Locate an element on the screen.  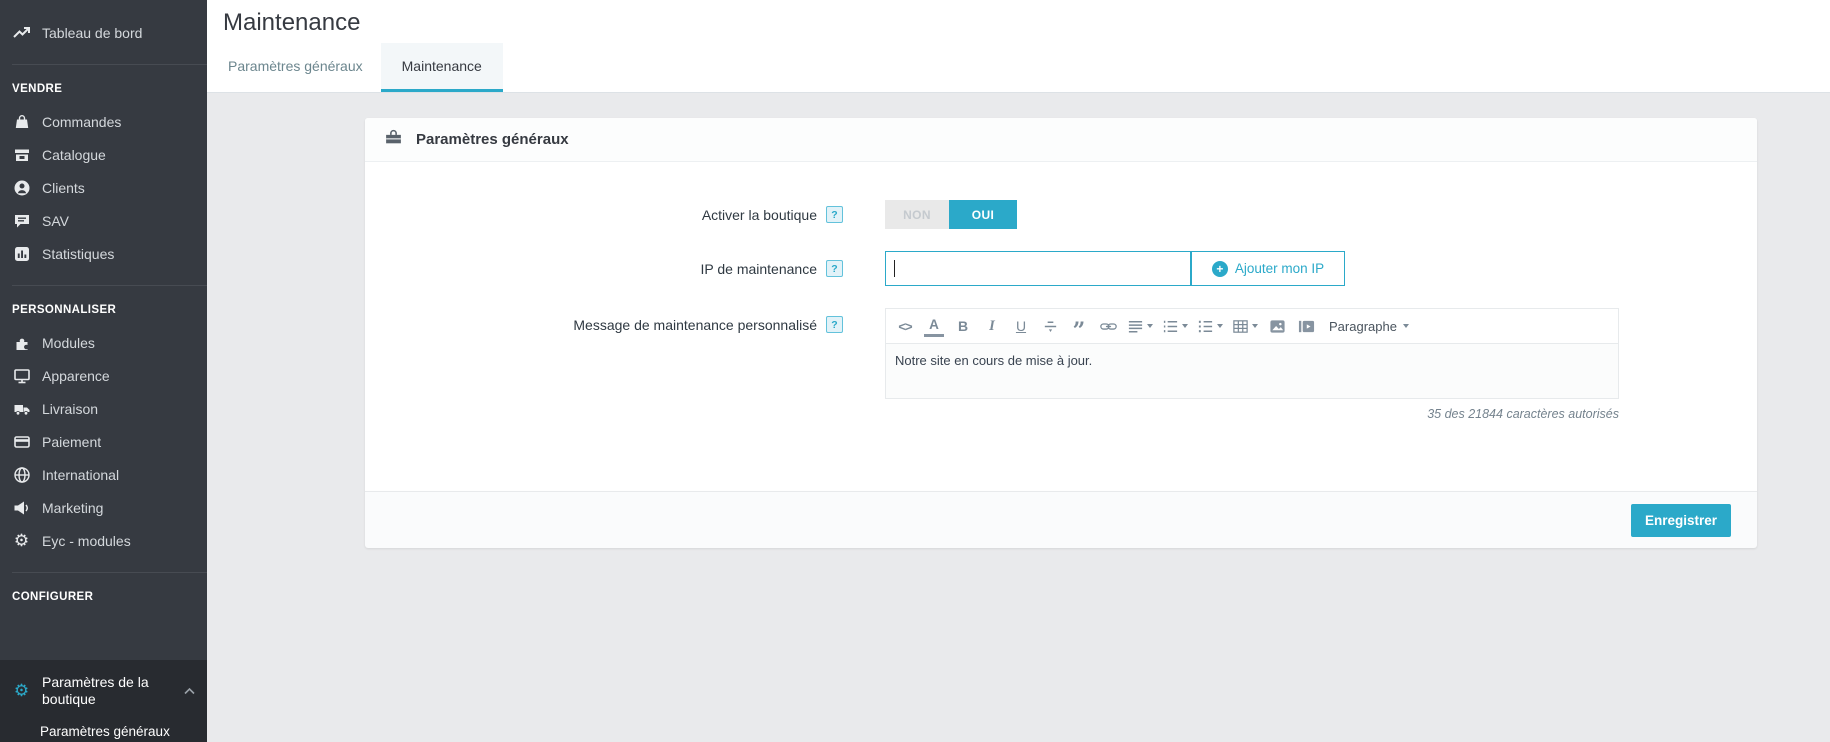
panel-footer: Enregistrer is located at coordinates (1061, 519).